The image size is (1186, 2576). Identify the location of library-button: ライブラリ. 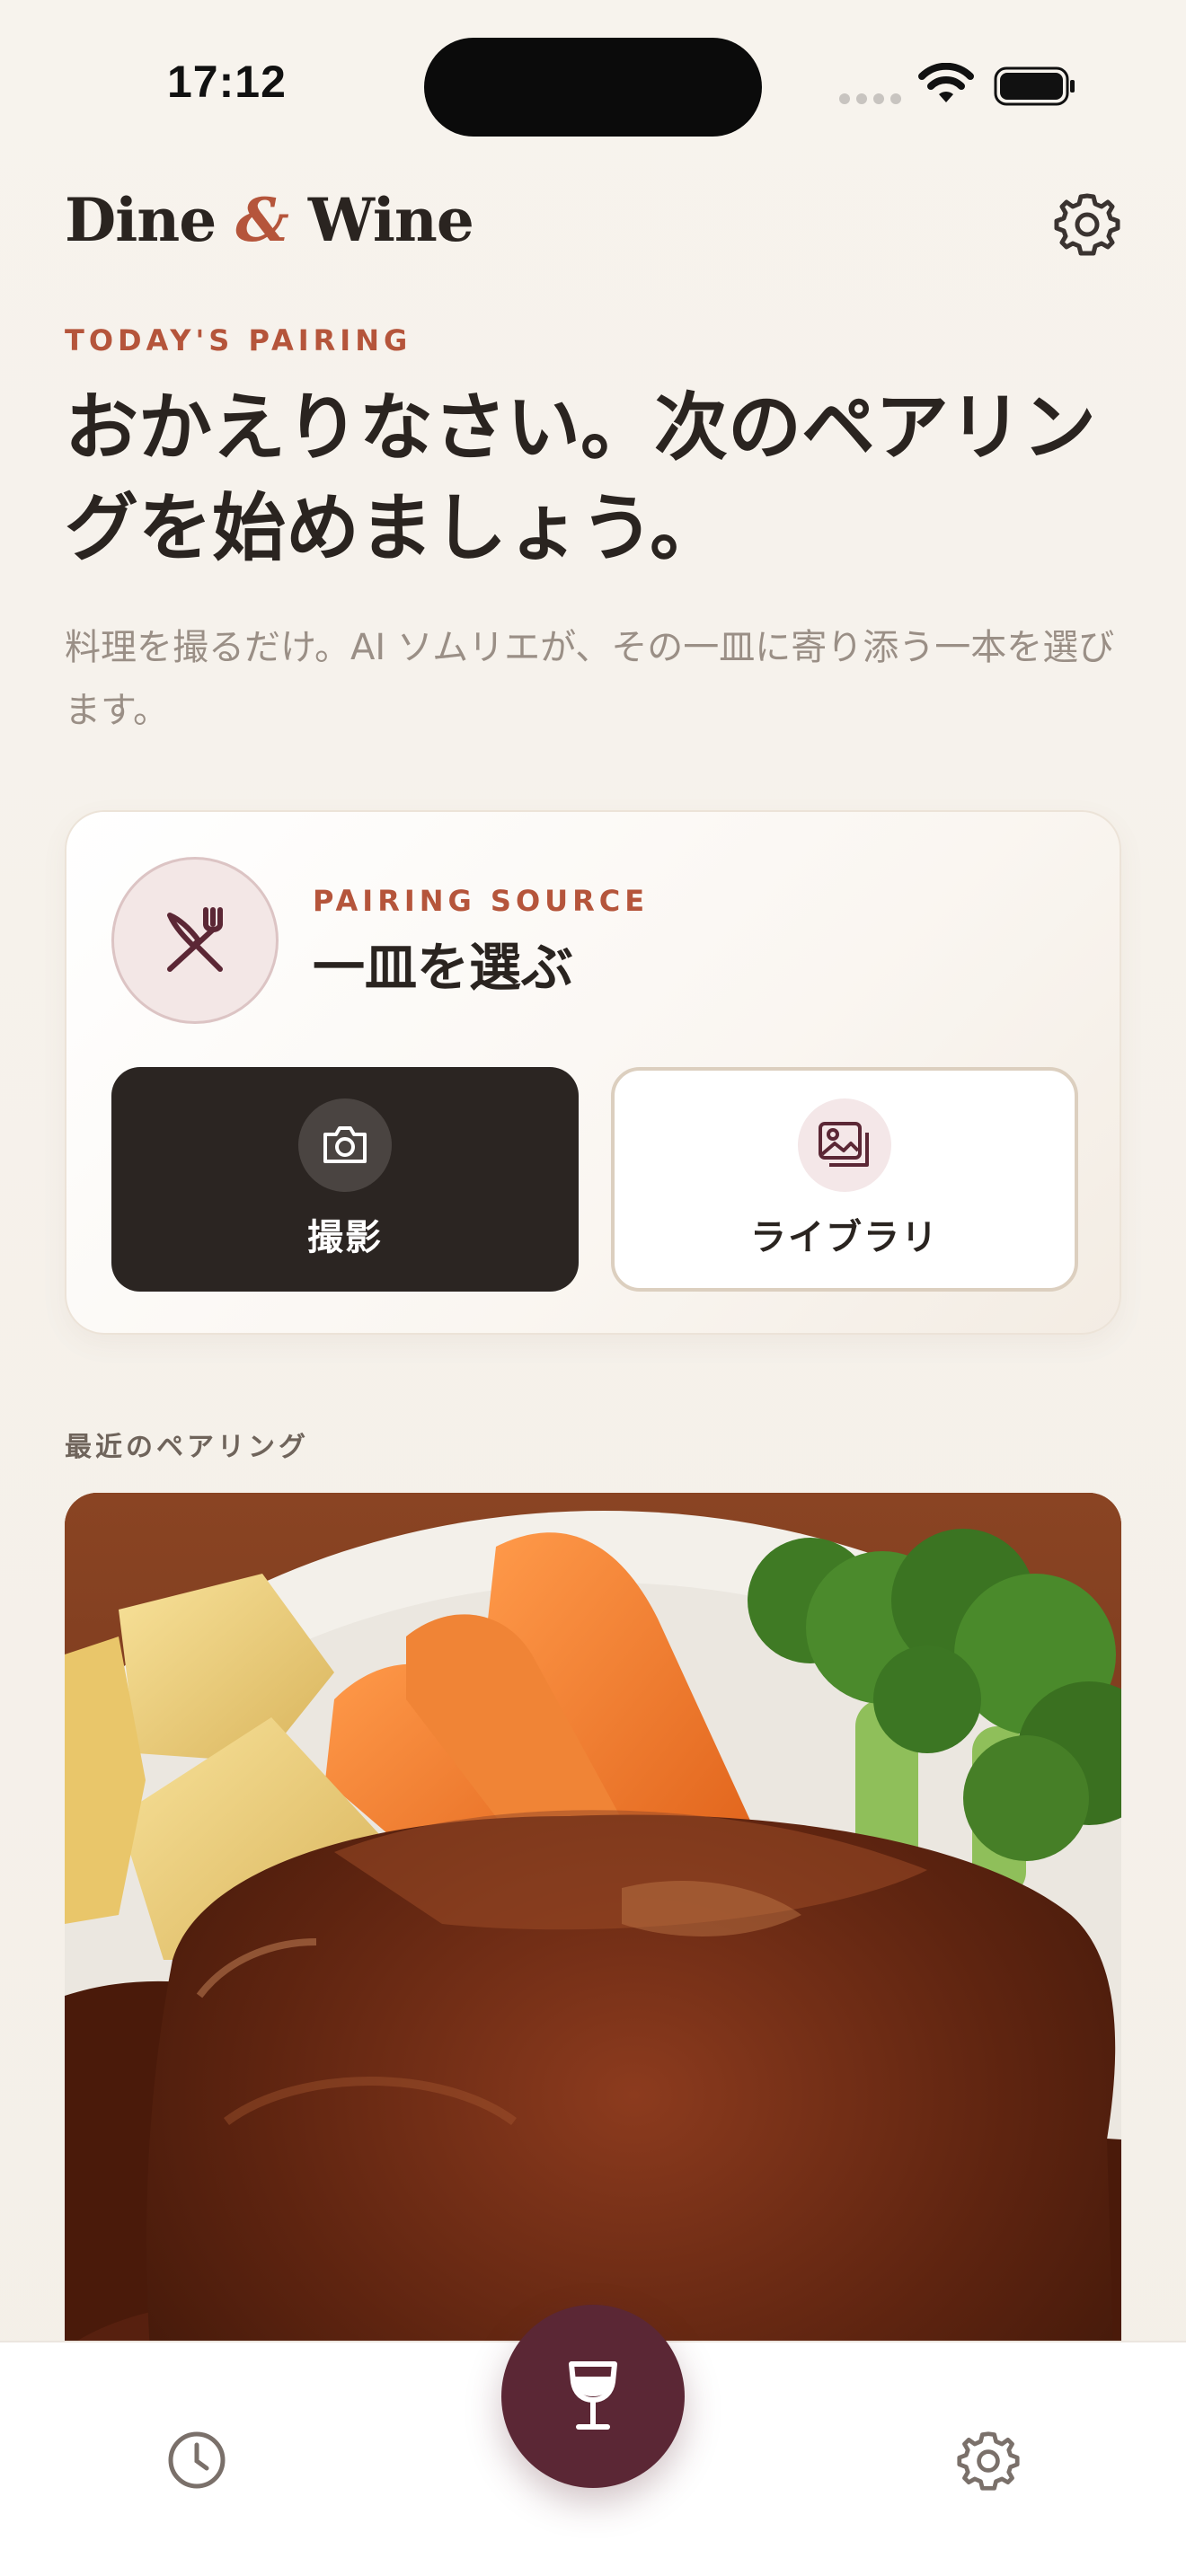
(844, 1179).